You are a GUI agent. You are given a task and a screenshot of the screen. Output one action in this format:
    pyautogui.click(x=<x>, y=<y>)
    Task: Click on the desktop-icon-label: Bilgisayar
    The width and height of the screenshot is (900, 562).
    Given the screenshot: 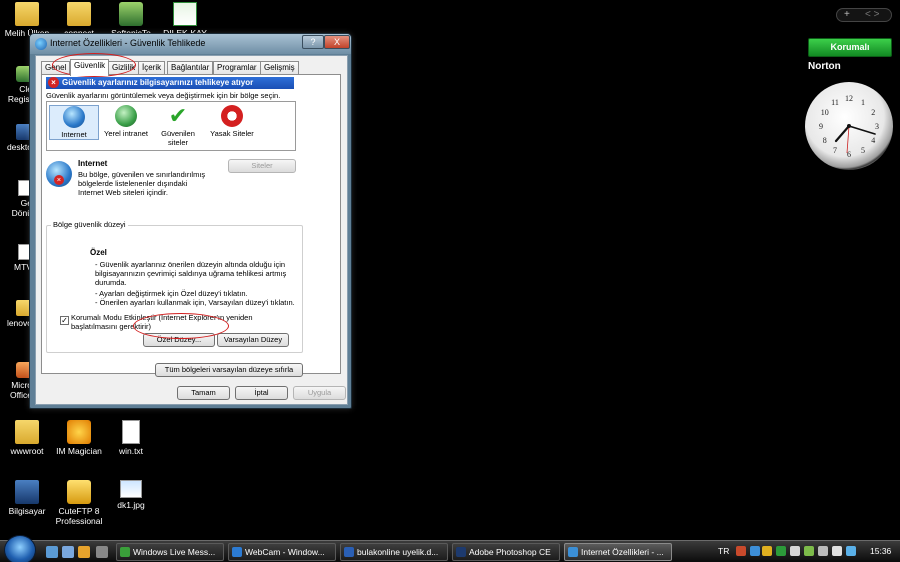 What is the action you would take?
    pyautogui.click(x=27, y=511)
    